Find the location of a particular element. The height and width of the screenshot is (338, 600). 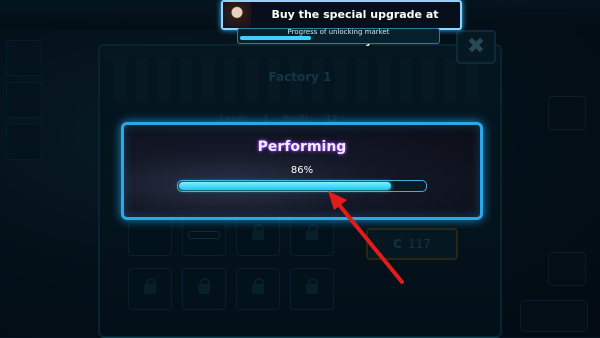

quest-text: Buy the special upgrade at Factory 1 is located at coordinates (355, 27).